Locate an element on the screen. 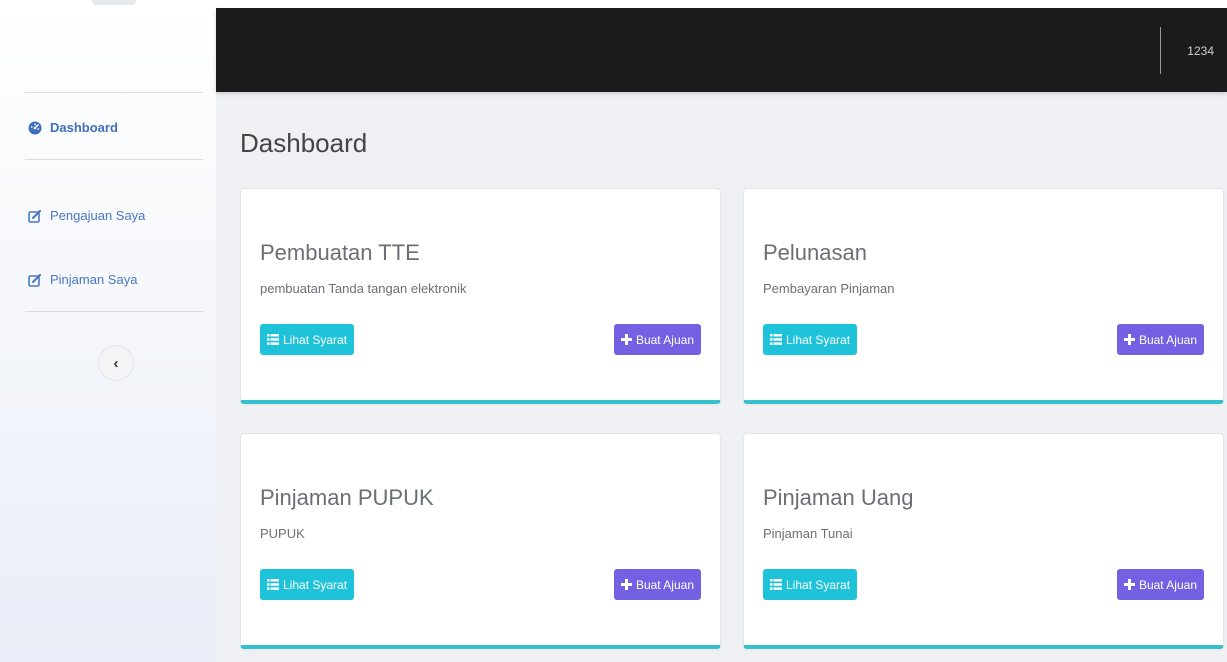 This screenshot has height=662, width=1227. sidebar-item-label: Pengajuan Saya is located at coordinates (98, 215).